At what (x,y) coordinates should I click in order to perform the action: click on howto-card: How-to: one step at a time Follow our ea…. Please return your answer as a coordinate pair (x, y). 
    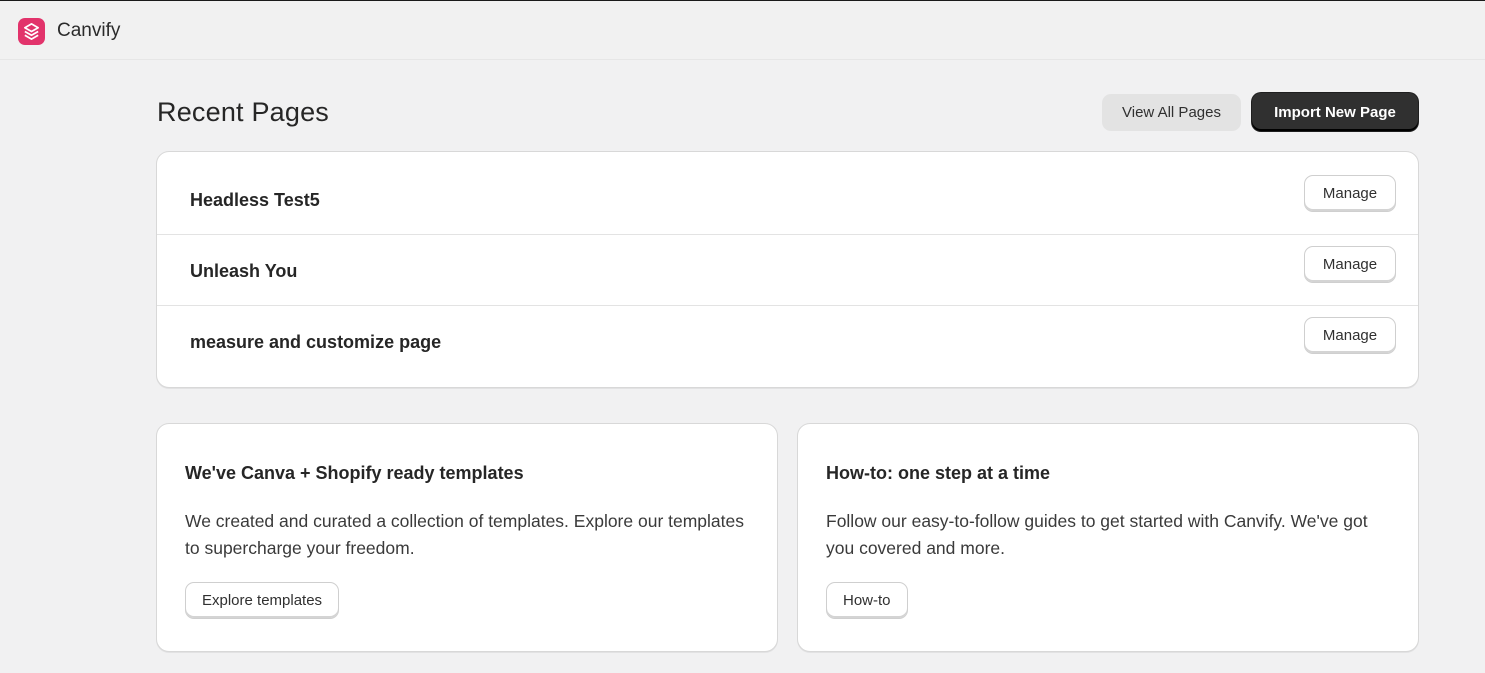
    Looking at the image, I should click on (1108, 537).